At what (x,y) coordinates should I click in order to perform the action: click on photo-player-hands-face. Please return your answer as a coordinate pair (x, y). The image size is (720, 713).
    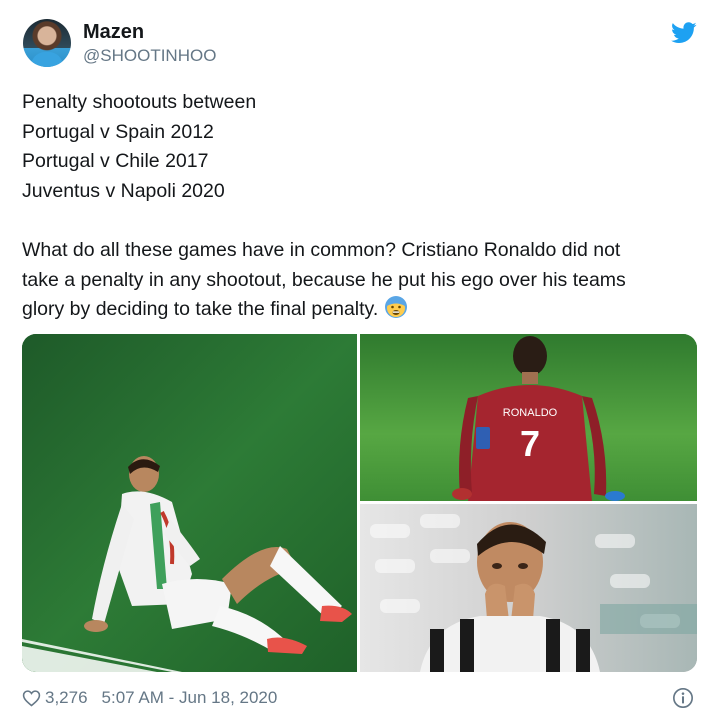
    Looking at the image, I should click on (528, 588).